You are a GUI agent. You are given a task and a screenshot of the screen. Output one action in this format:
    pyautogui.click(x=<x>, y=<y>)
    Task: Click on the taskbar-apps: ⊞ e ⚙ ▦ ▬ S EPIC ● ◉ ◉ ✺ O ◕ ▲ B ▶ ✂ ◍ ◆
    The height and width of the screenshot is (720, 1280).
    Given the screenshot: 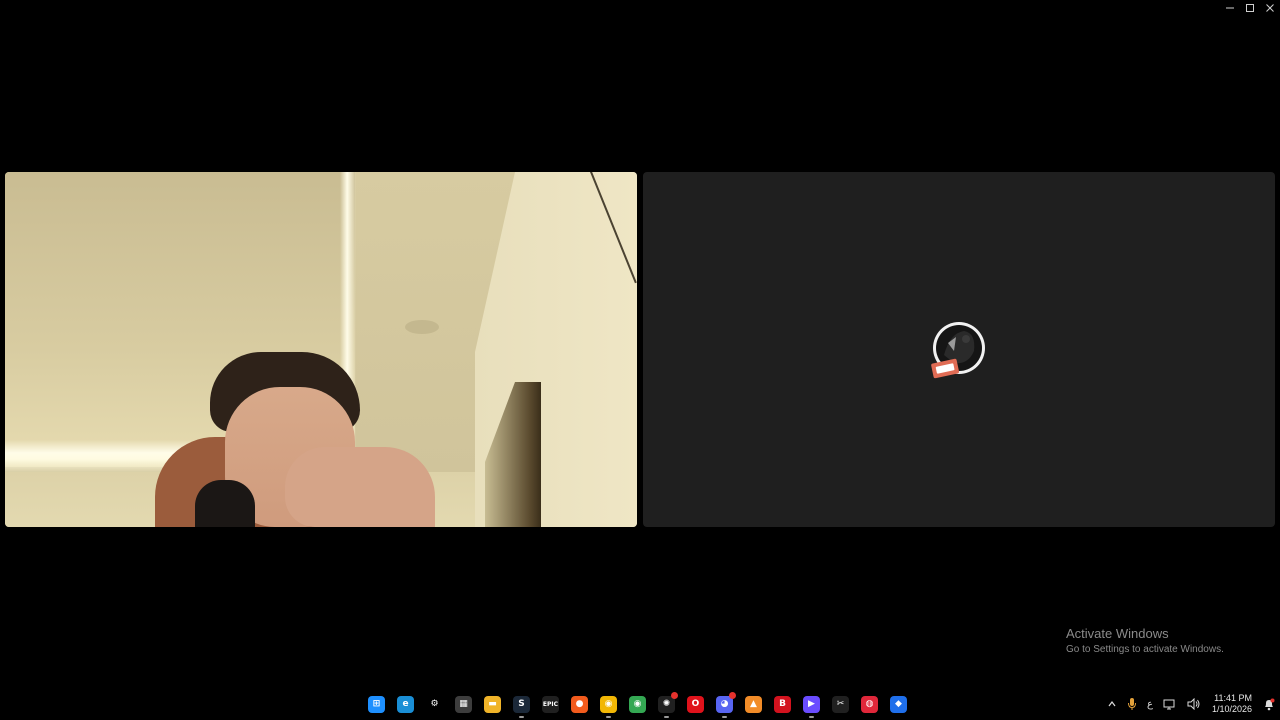 What is the action you would take?
    pyautogui.click(x=637, y=704)
    